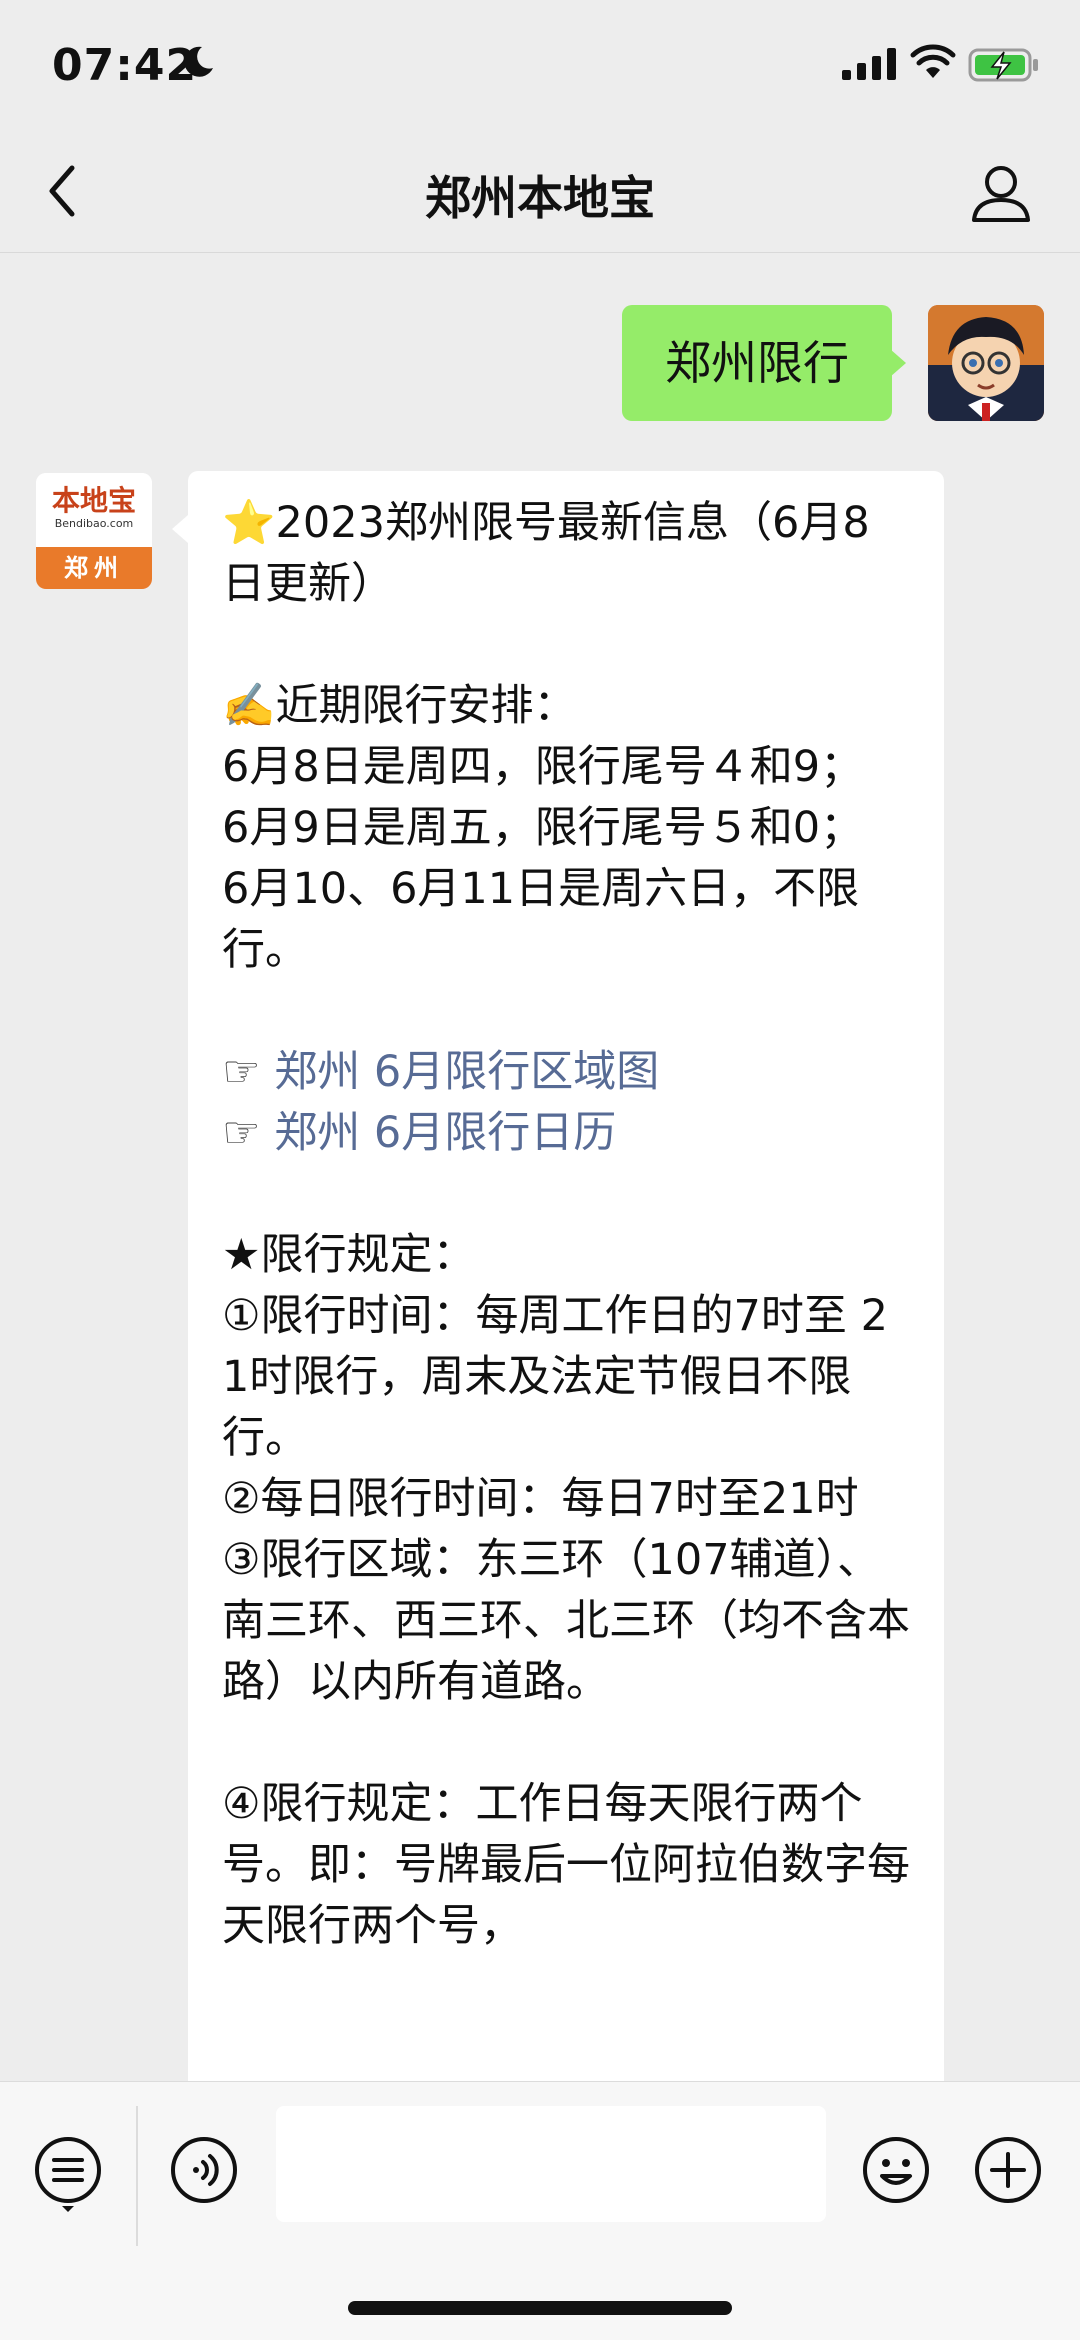 Image resolution: width=1080 pixels, height=2340 pixels. What do you see at coordinates (540, 66) in the screenshot?
I see `status-bar: 07:42` at bounding box center [540, 66].